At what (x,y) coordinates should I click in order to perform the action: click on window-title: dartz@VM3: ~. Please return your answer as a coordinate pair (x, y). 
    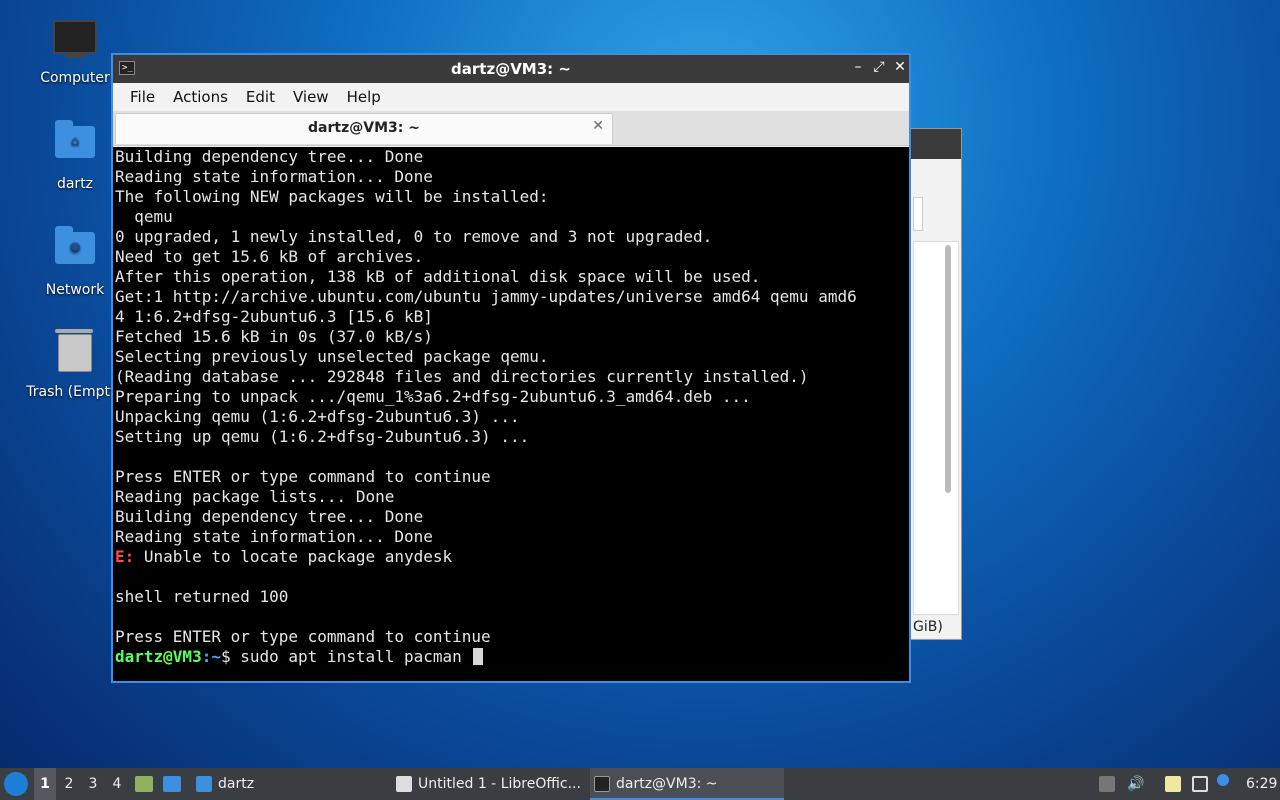
    Looking at the image, I should click on (511, 69).